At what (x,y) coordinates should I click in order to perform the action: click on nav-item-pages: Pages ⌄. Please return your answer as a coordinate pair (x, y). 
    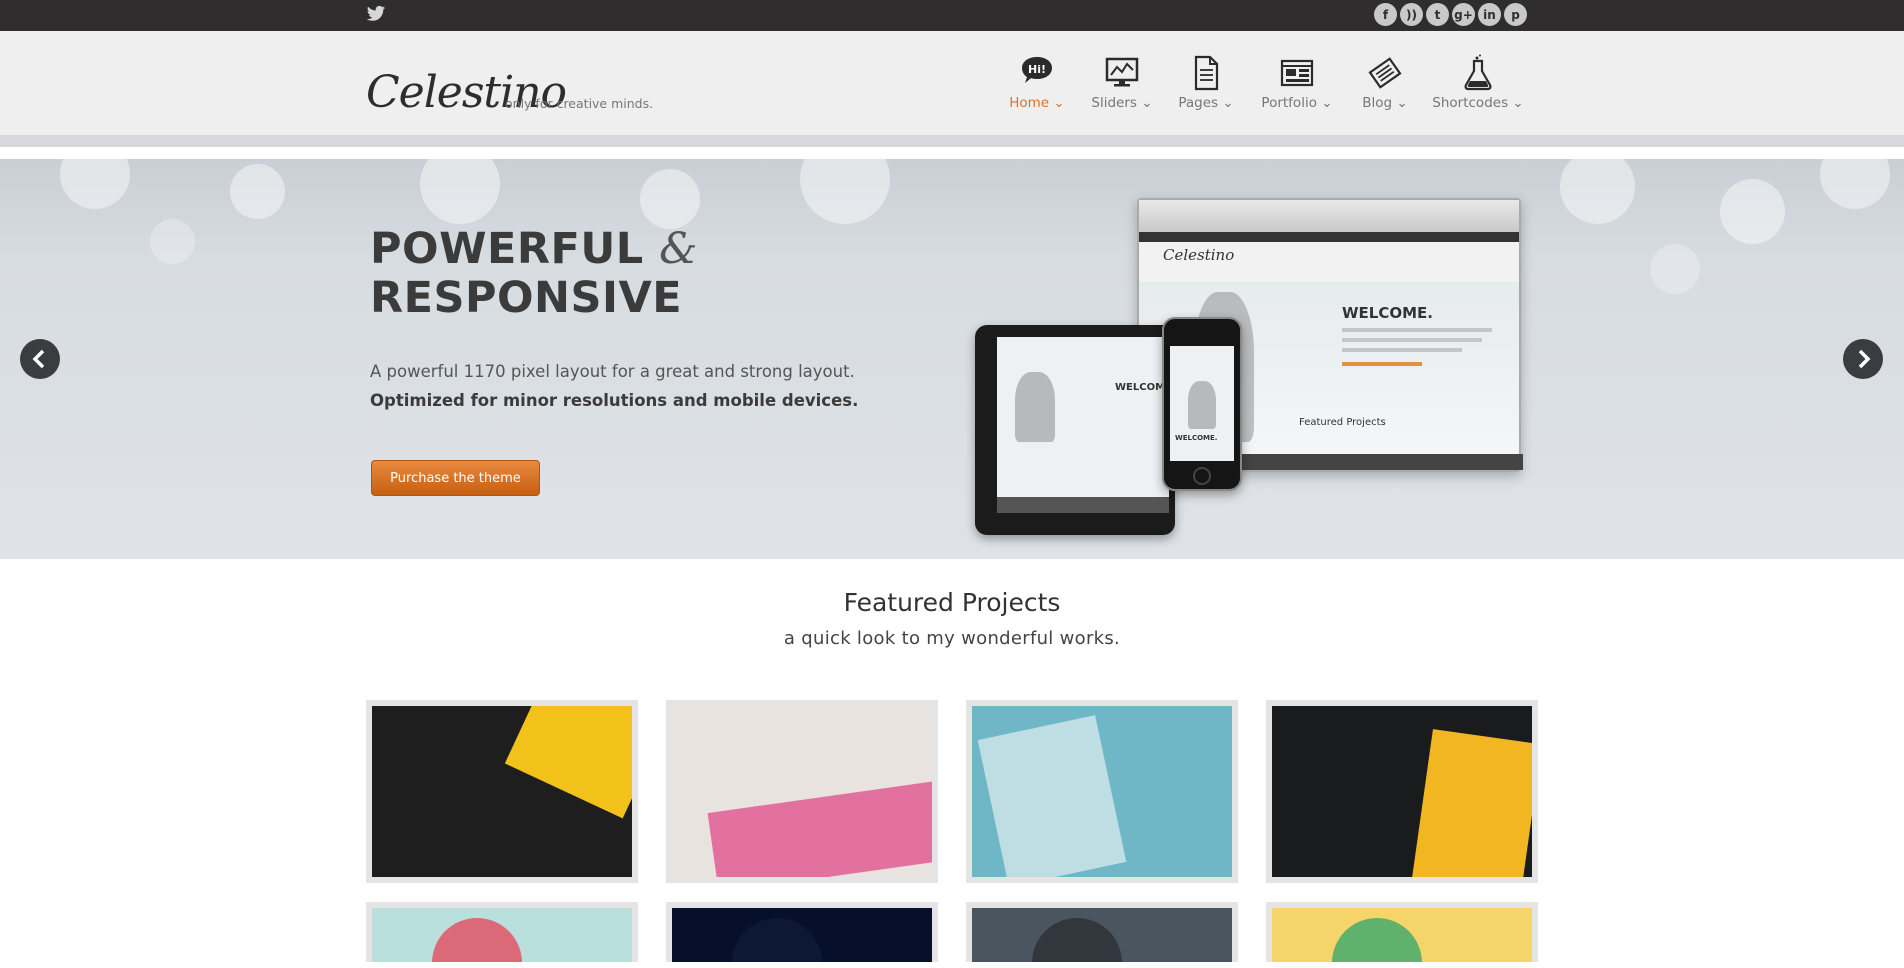
    Looking at the image, I should click on (1206, 82).